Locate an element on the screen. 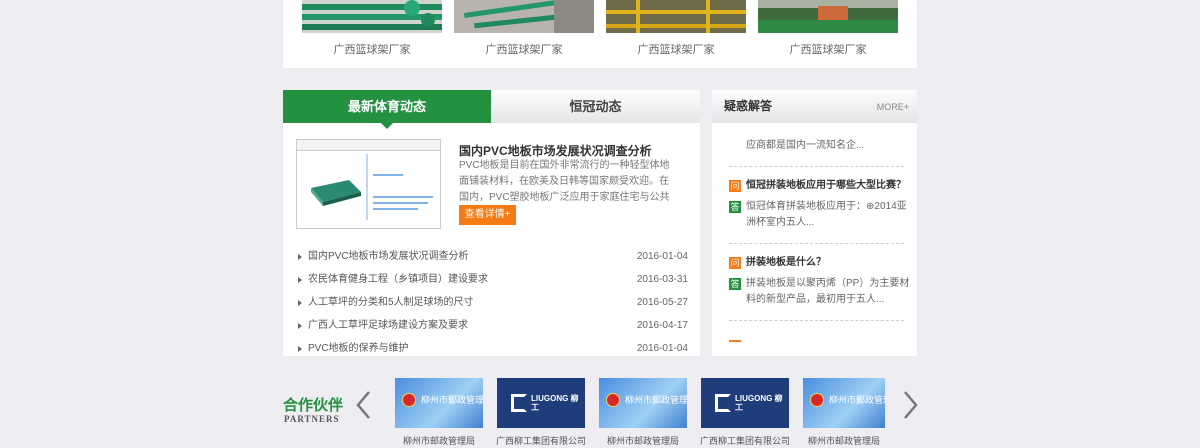 The image size is (1200, 448). accent-bar is located at coordinates (735, 341).